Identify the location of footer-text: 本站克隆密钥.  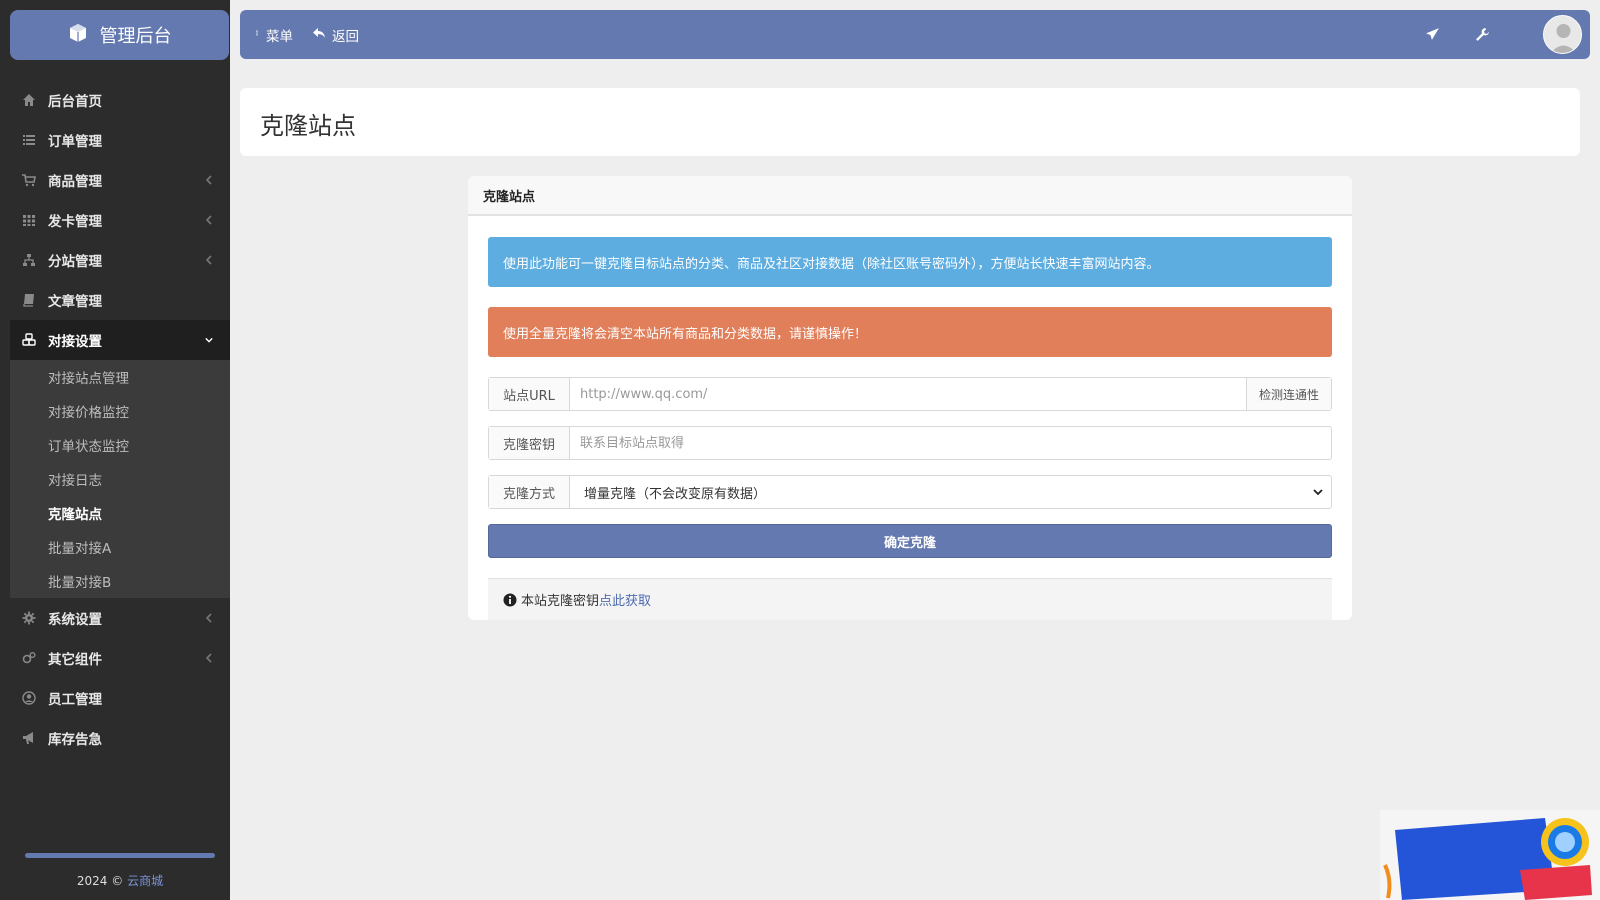
(560, 601).